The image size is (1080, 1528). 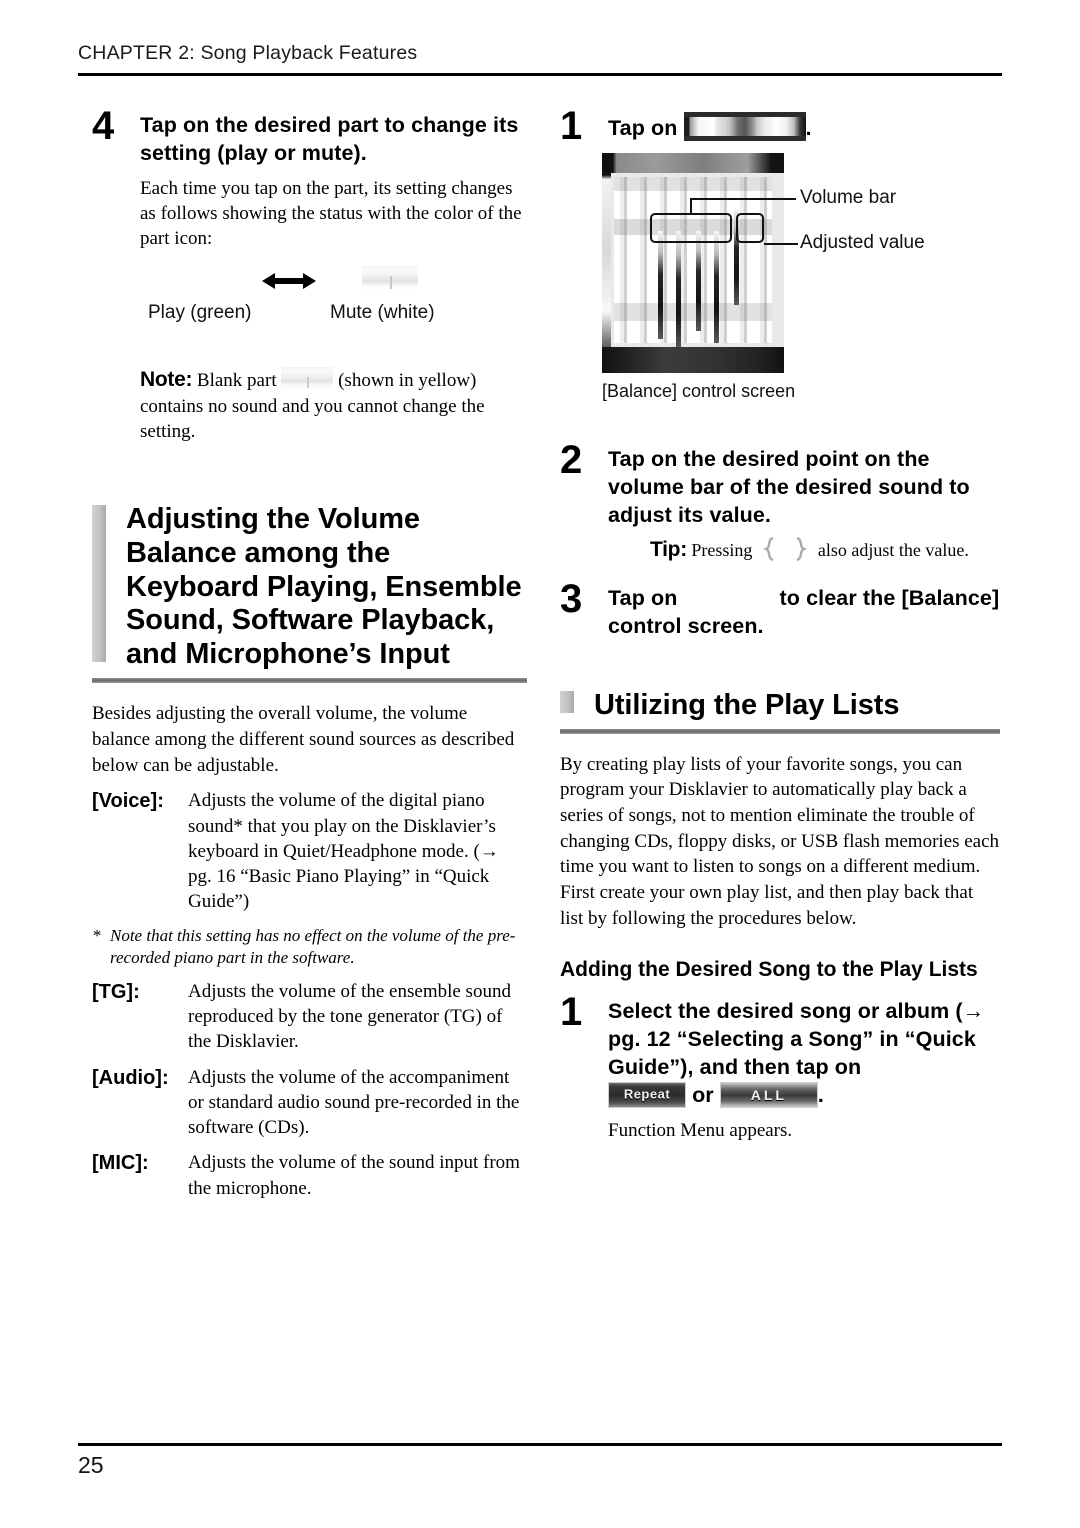 What do you see at coordinates (571, 459) in the screenshot?
I see `step-2-number: 2` at bounding box center [571, 459].